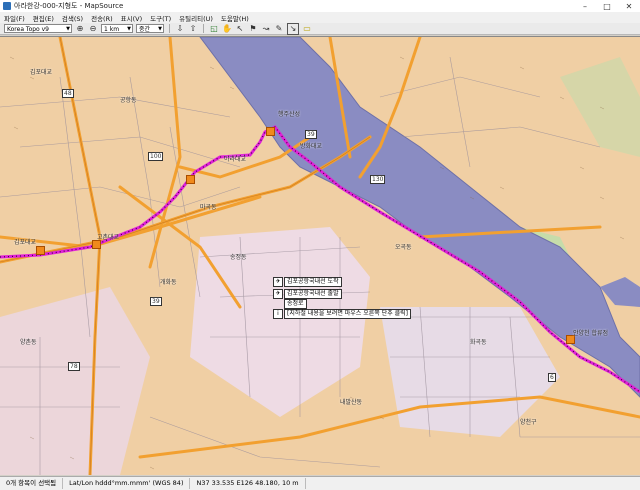  What do you see at coordinates (112, 29) in the screenshot?
I see `scale-value: 1 km` at bounding box center [112, 29].